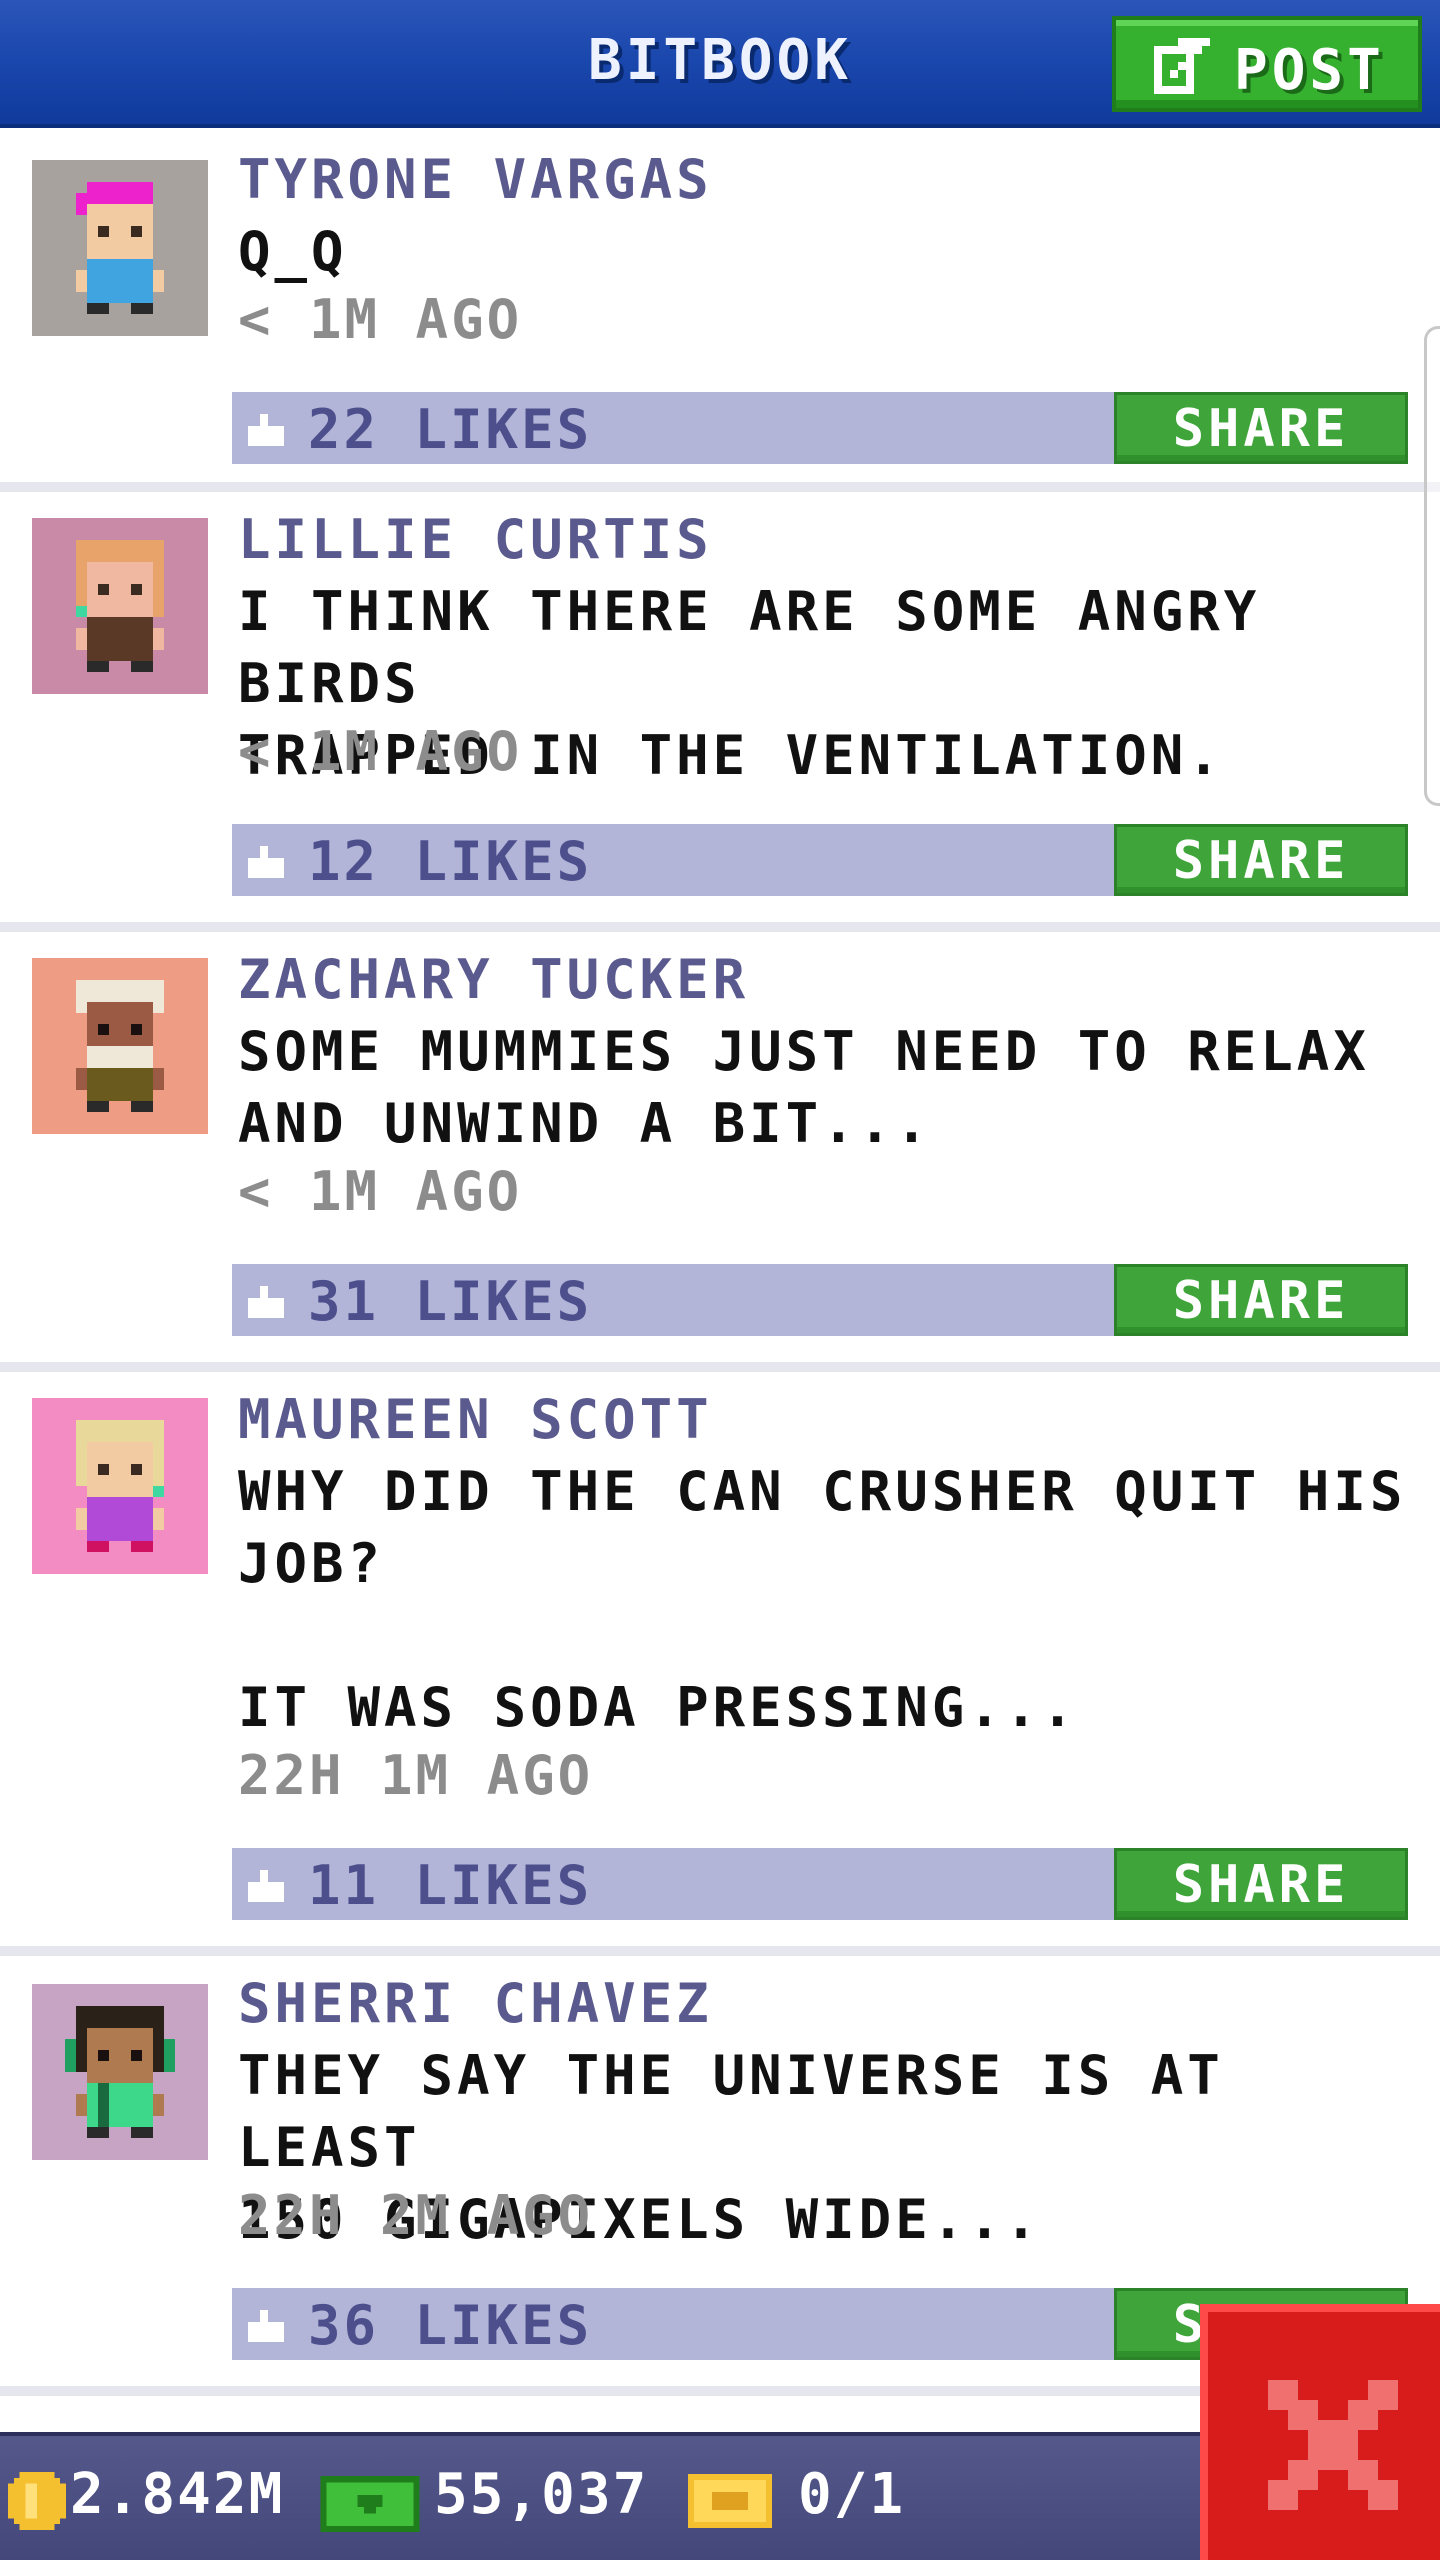  What do you see at coordinates (541, 2494) in the screenshot?
I see `bux-count: 55,037` at bounding box center [541, 2494].